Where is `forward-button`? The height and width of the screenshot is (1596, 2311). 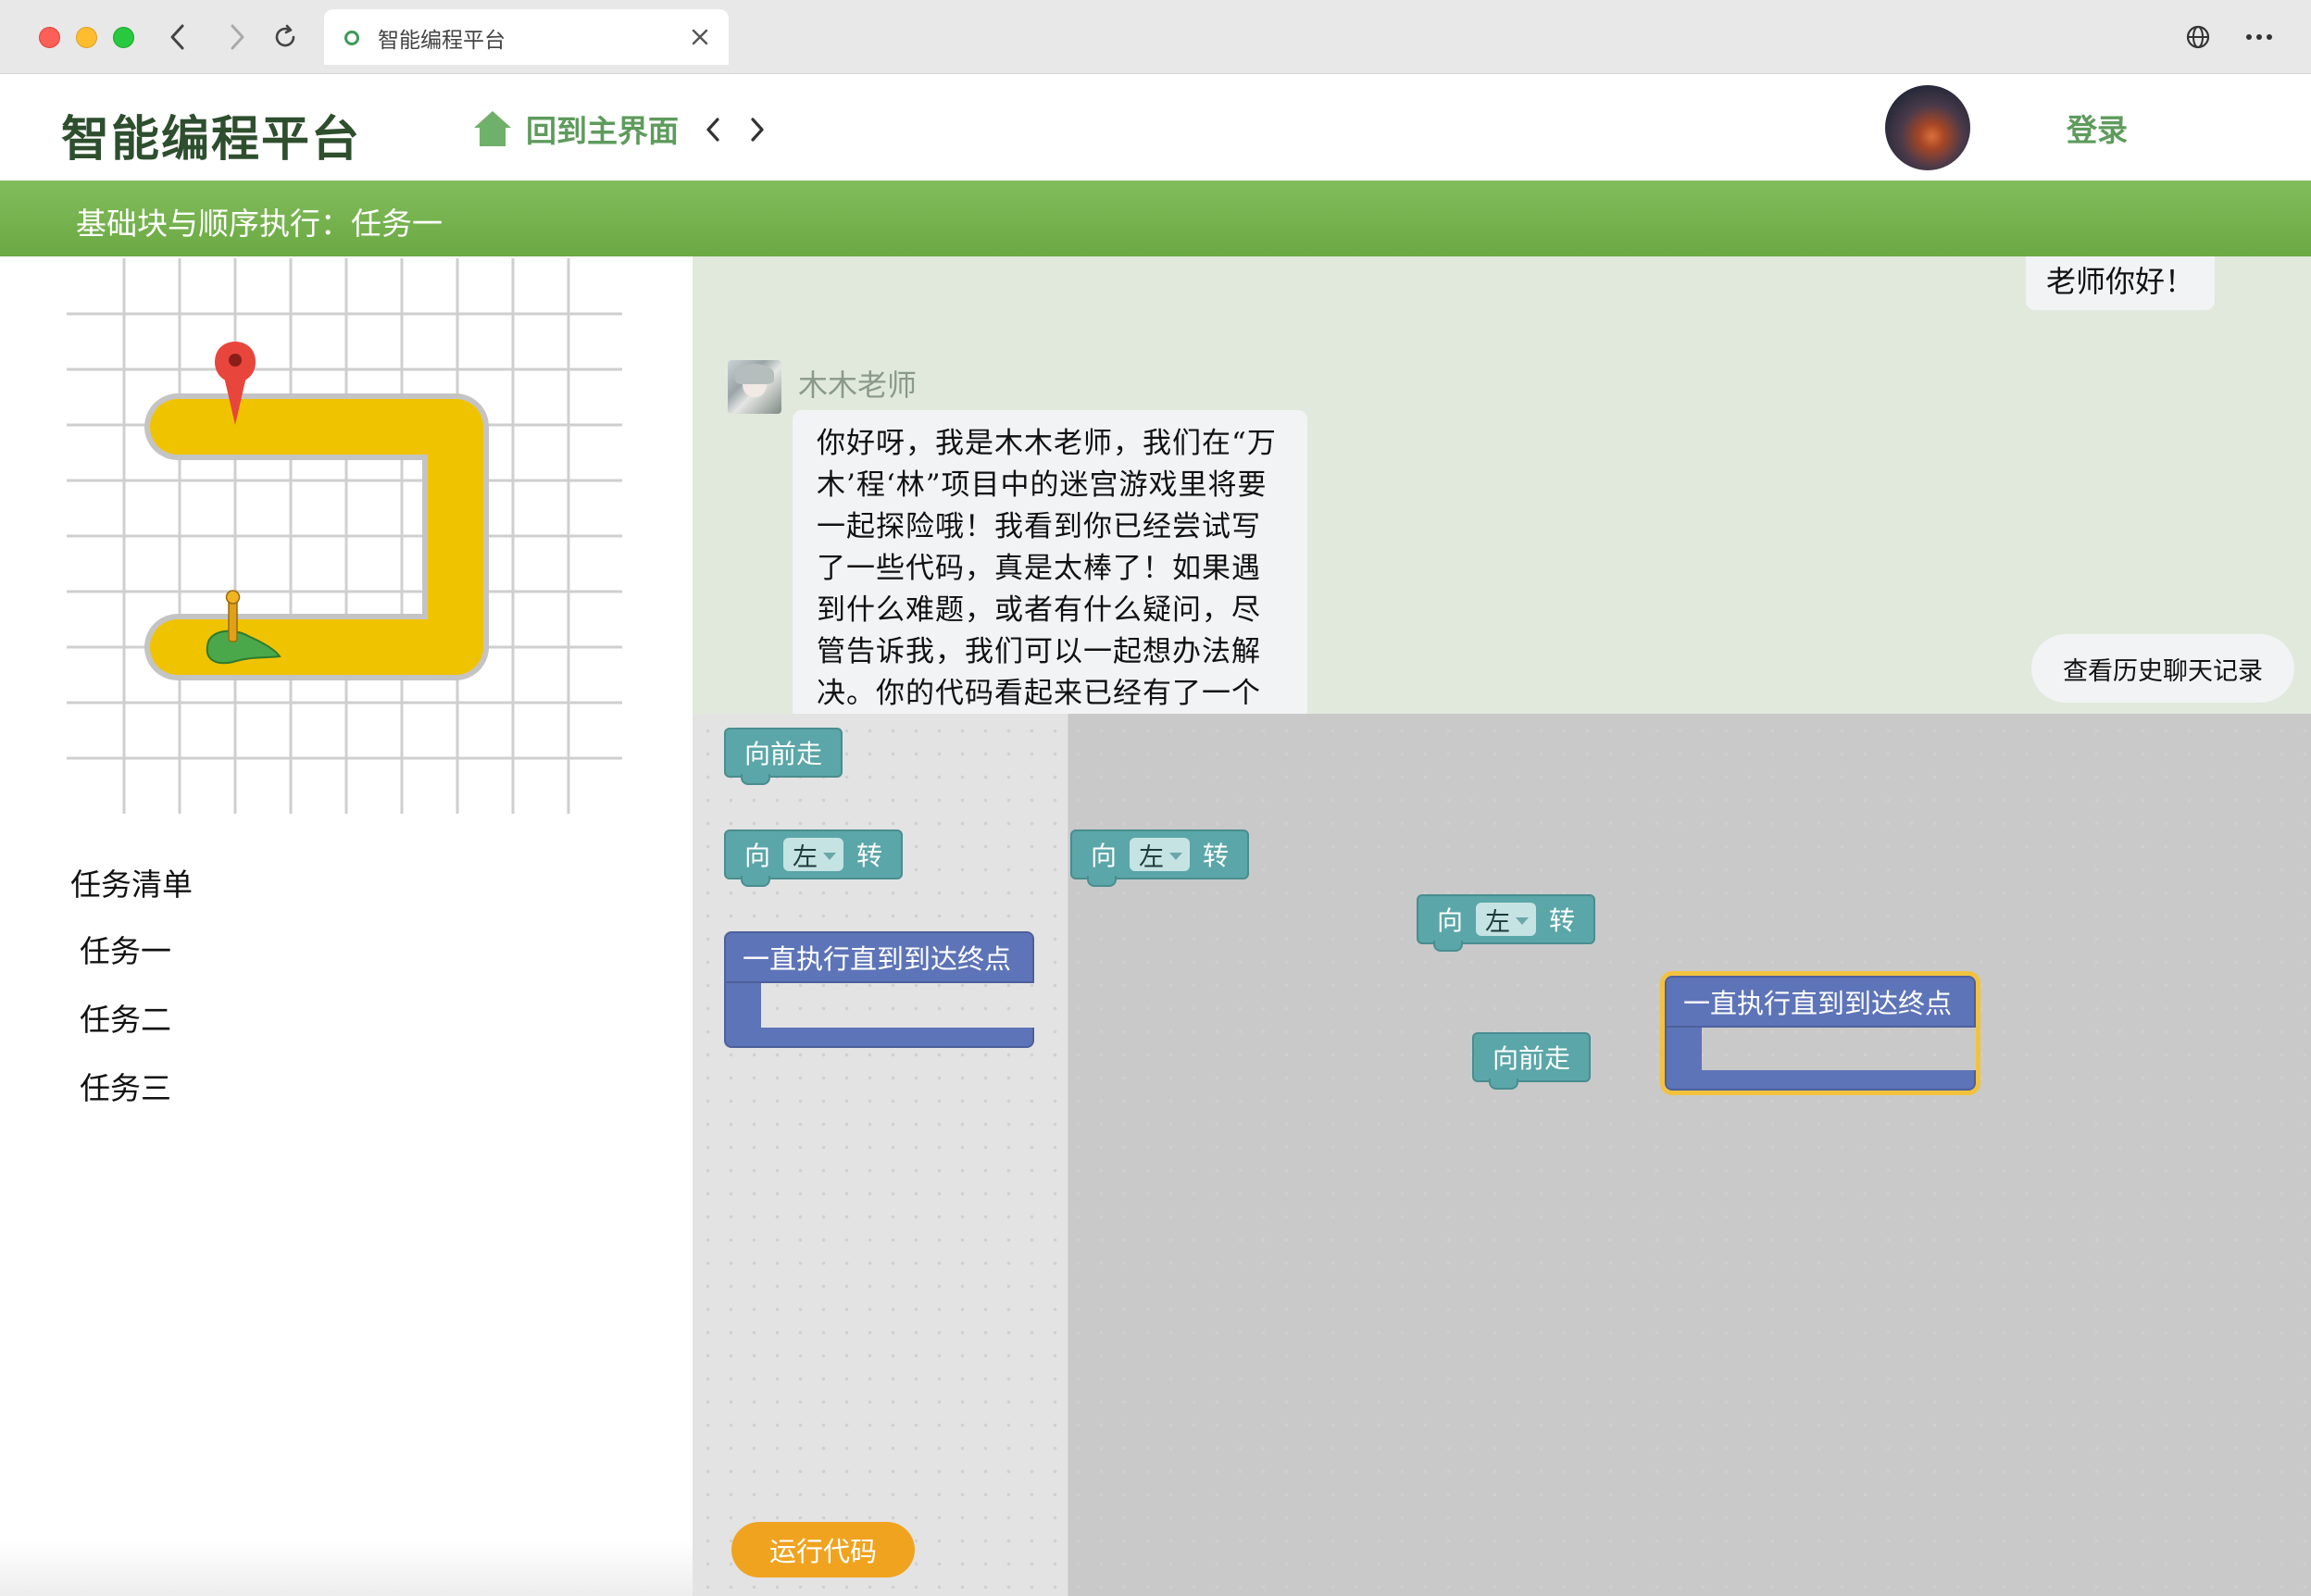
forward-button is located at coordinates (237, 37).